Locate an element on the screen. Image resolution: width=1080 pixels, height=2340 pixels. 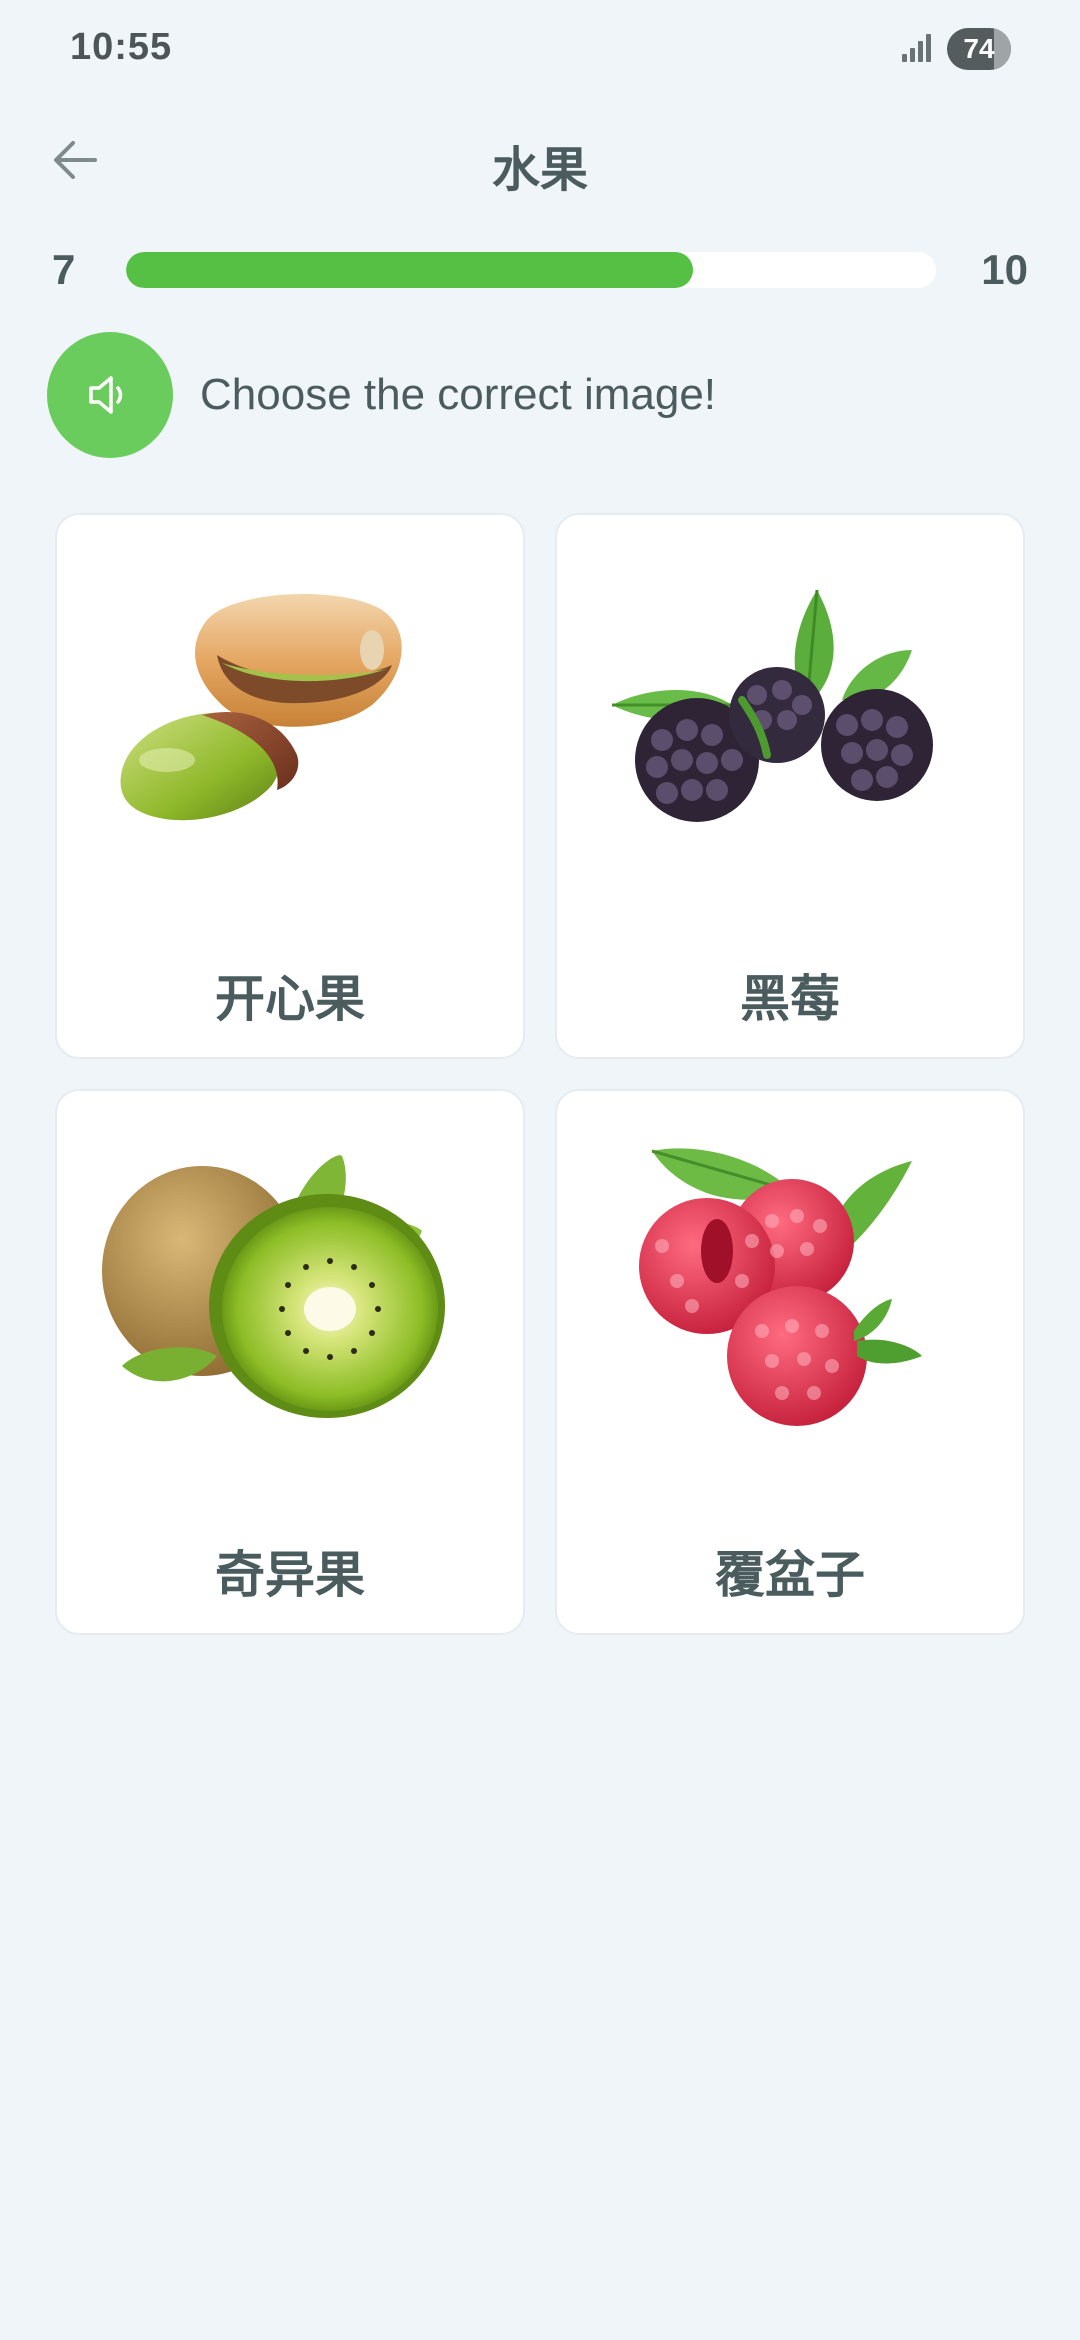
option-card-raspberry: 覆盆子 is located at coordinates (790, 1362).